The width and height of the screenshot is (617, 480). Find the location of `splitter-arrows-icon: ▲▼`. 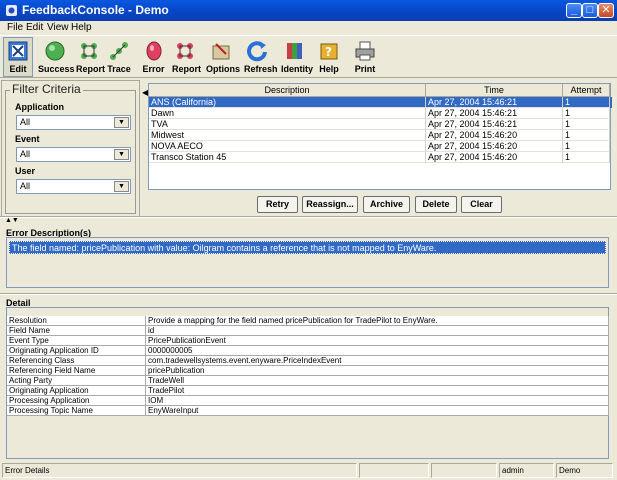

splitter-arrows-icon: ▲▼ is located at coordinates (12, 220).